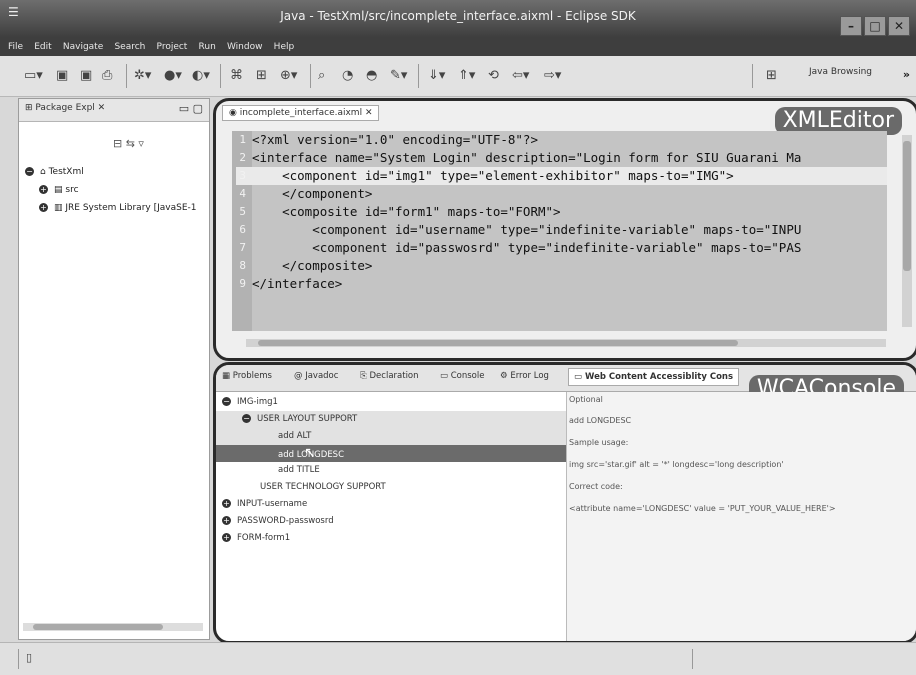  What do you see at coordinates (561, 284) in the screenshot?
I see `code-line: 9 </interface>` at bounding box center [561, 284].